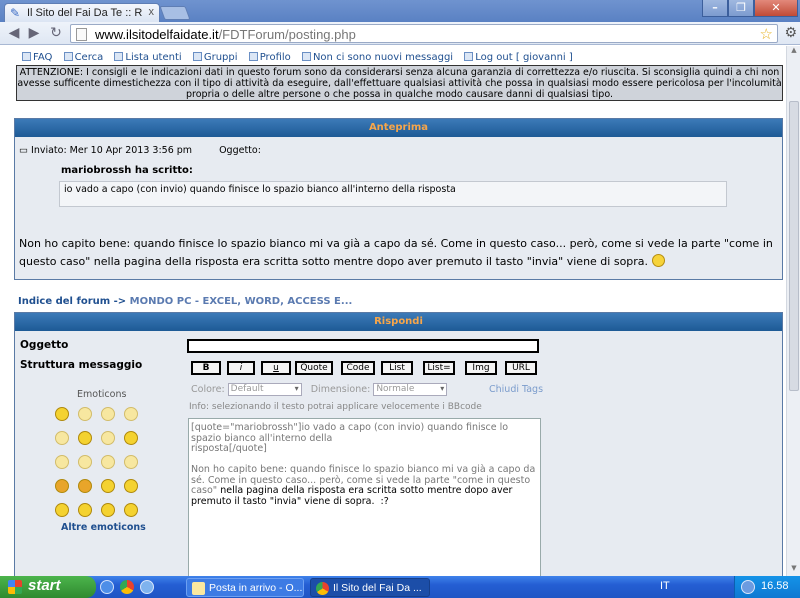  I want to click on nav-users: Lista utenti, so click(148, 57).